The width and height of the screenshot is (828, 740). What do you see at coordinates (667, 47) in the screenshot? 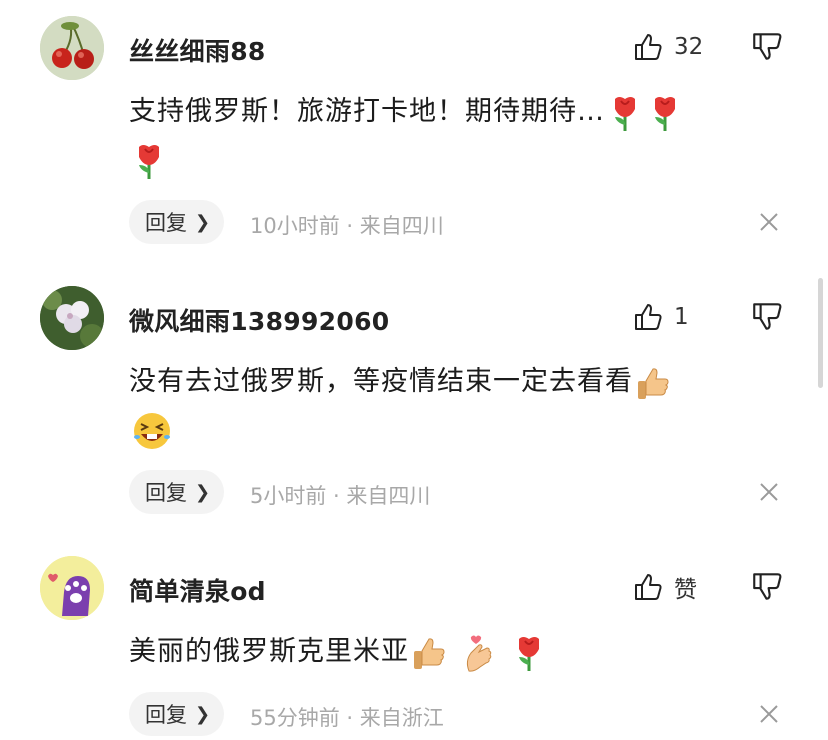
I see `like-button: 32` at bounding box center [667, 47].